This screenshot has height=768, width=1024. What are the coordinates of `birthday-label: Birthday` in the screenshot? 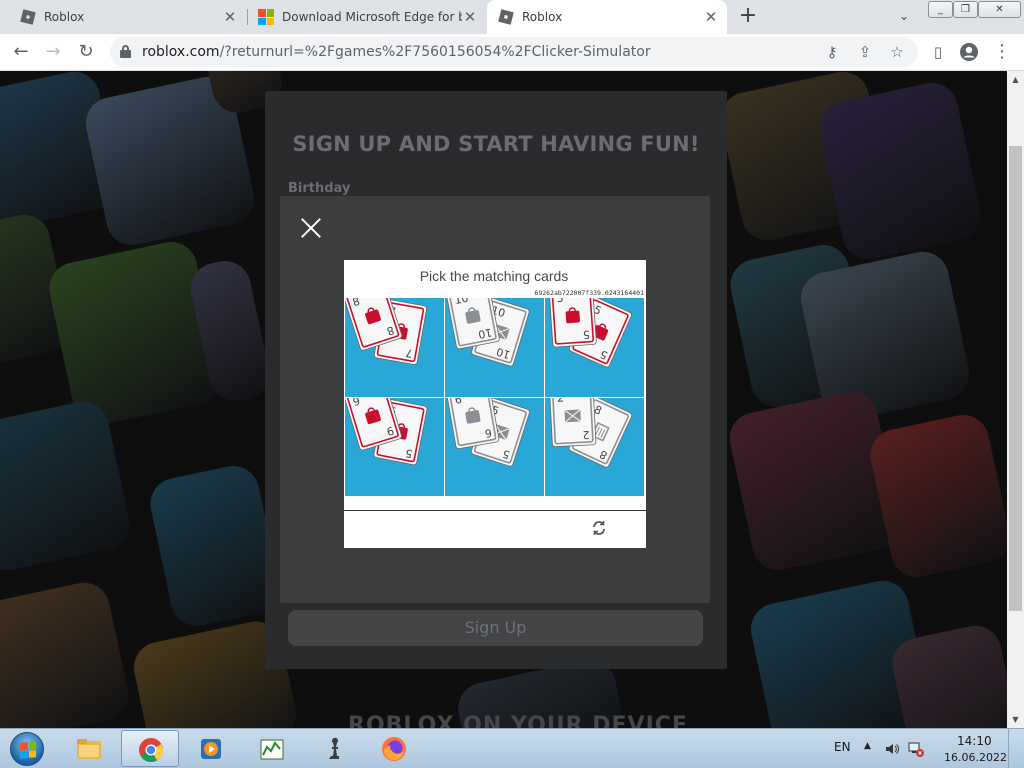 It's located at (319, 188).